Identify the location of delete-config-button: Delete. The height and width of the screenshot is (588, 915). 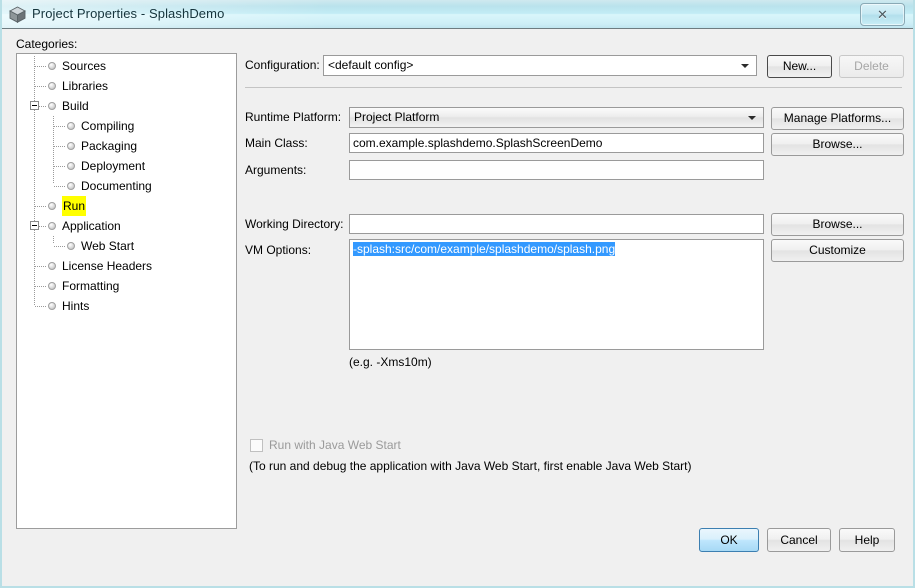
(871, 66).